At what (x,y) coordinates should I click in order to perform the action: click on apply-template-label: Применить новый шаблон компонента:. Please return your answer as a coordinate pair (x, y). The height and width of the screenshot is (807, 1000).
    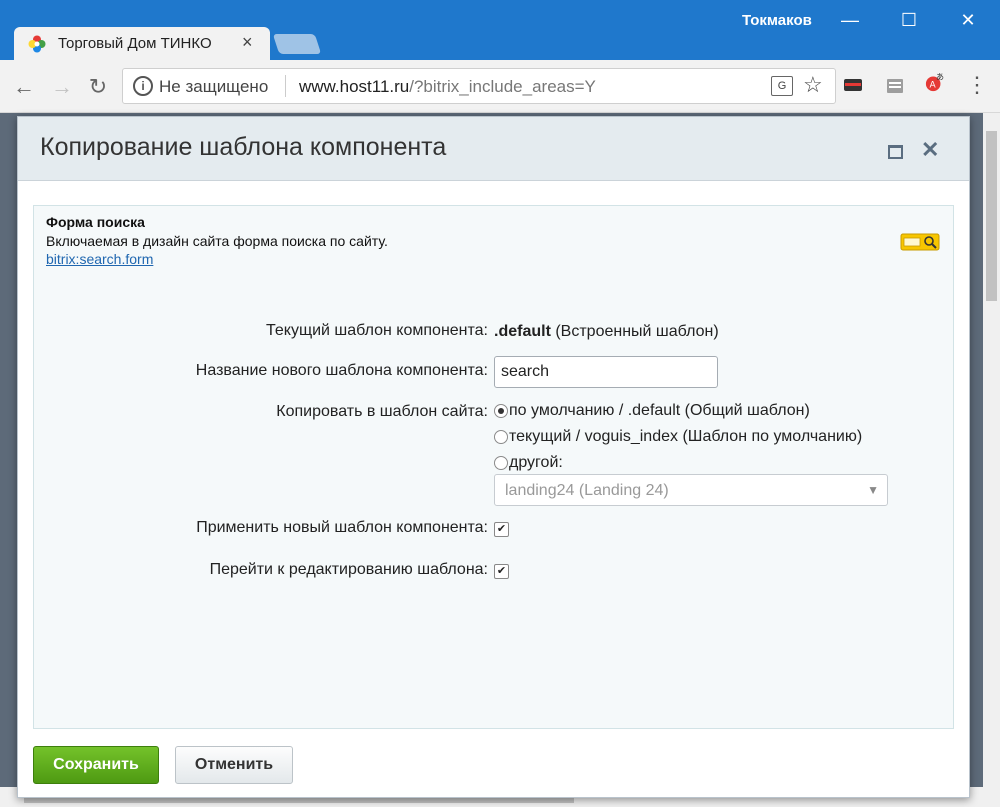
    Looking at the image, I should click on (342, 527).